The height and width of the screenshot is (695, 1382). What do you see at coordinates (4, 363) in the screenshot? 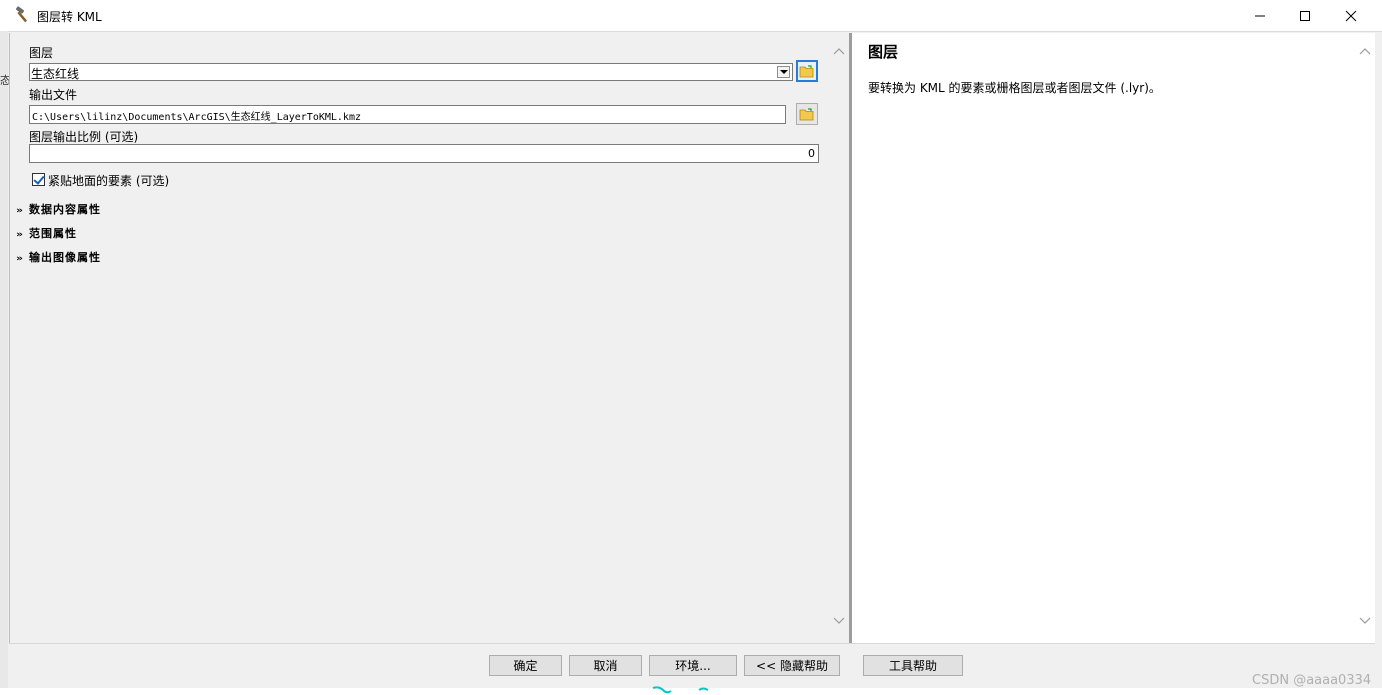
I see `background-window-edge` at bounding box center [4, 363].